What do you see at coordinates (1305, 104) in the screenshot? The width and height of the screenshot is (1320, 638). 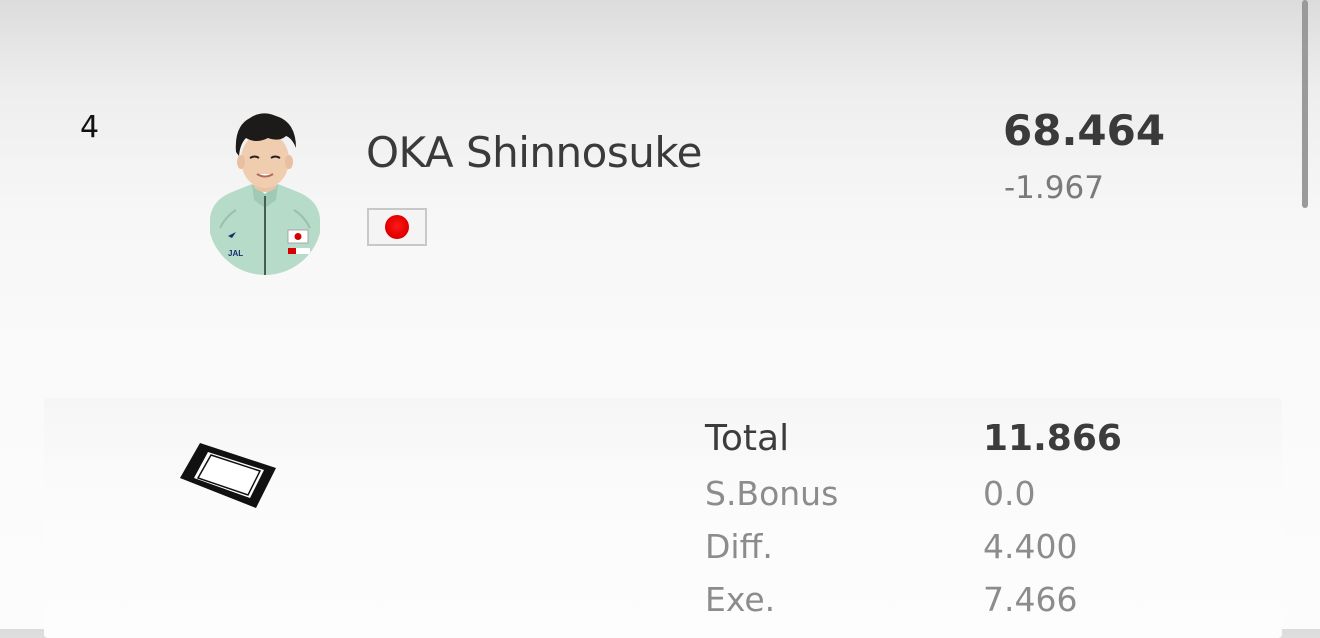 I see `vertical-scrollbar` at bounding box center [1305, 104].